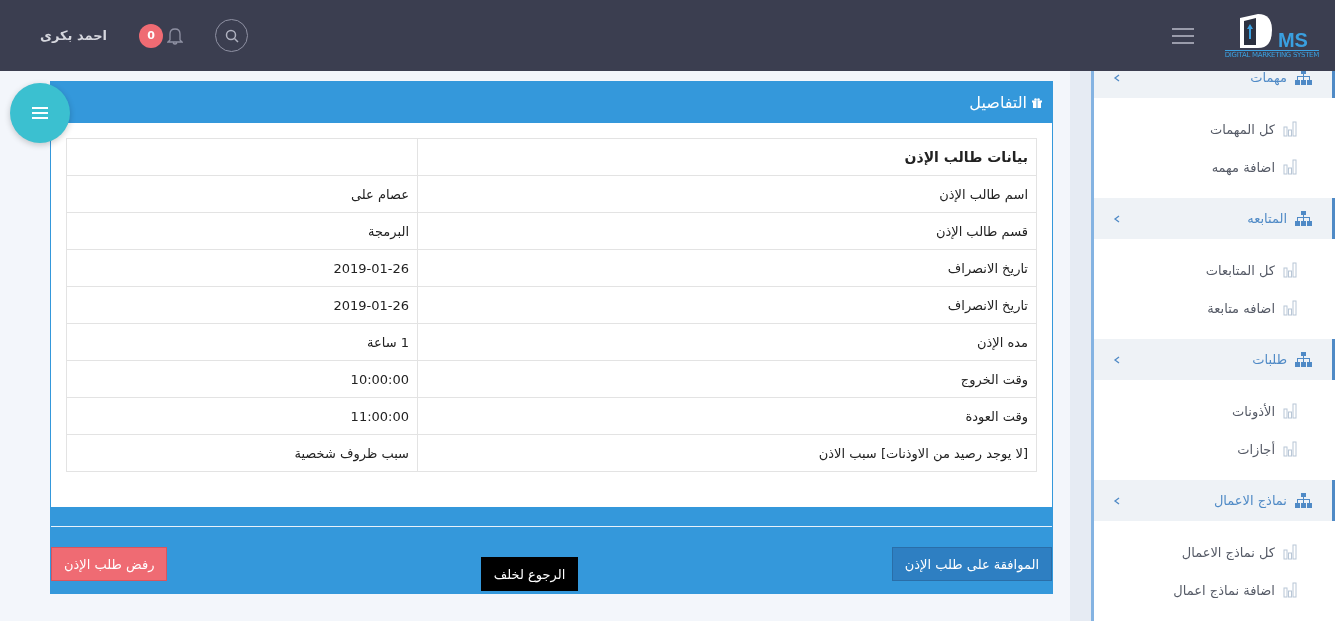  What do you see at coordinates (727, 157) in the screenshot?
I see `table-heading: بيانات طالب الإذن` at bounding box center [727, 157].